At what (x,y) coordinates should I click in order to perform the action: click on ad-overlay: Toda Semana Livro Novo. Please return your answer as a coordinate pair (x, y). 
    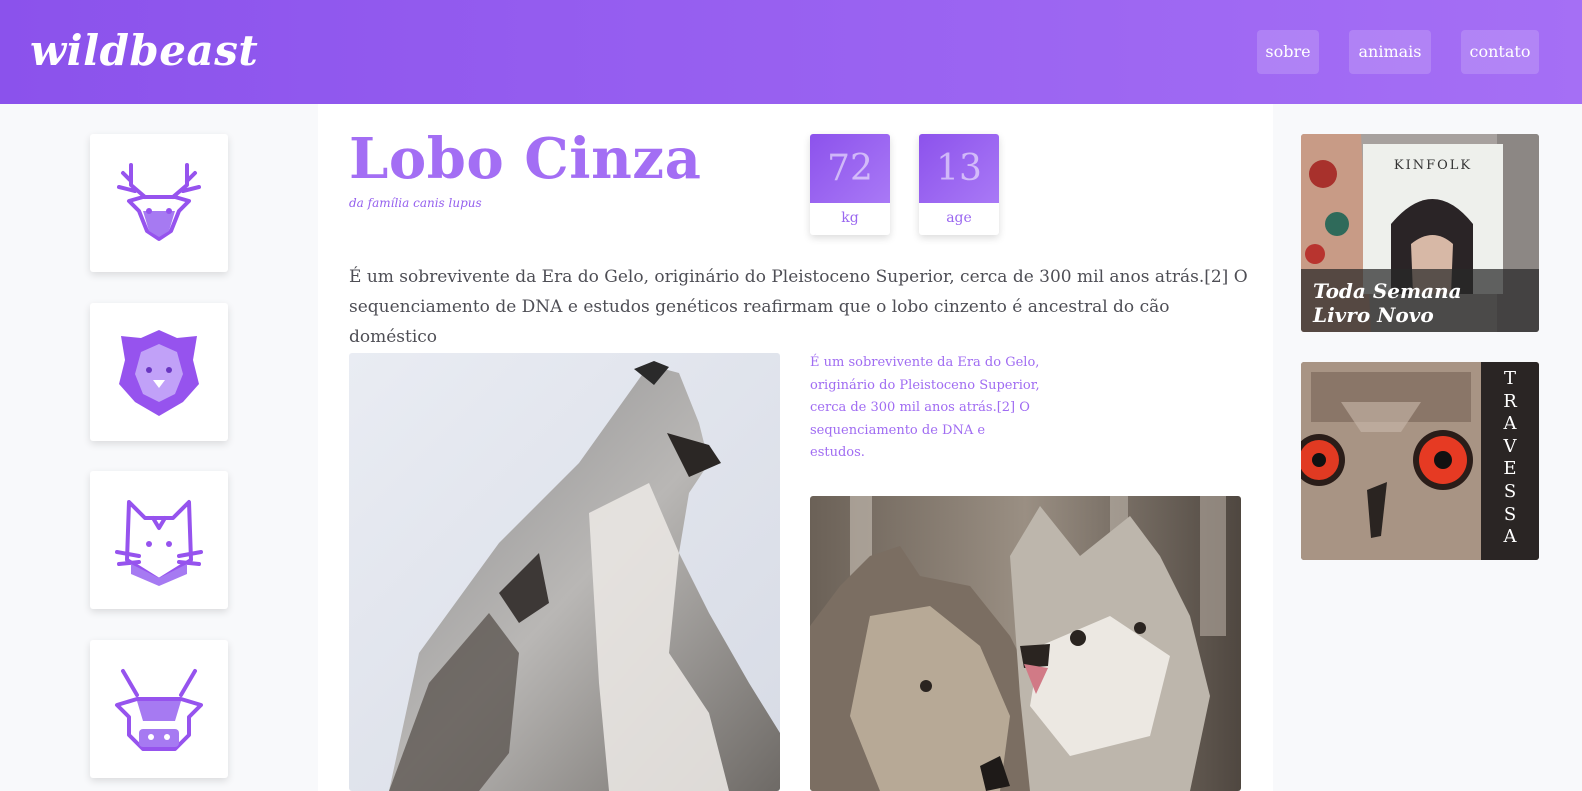
    Looking at the image, I should click on (1420, 300).